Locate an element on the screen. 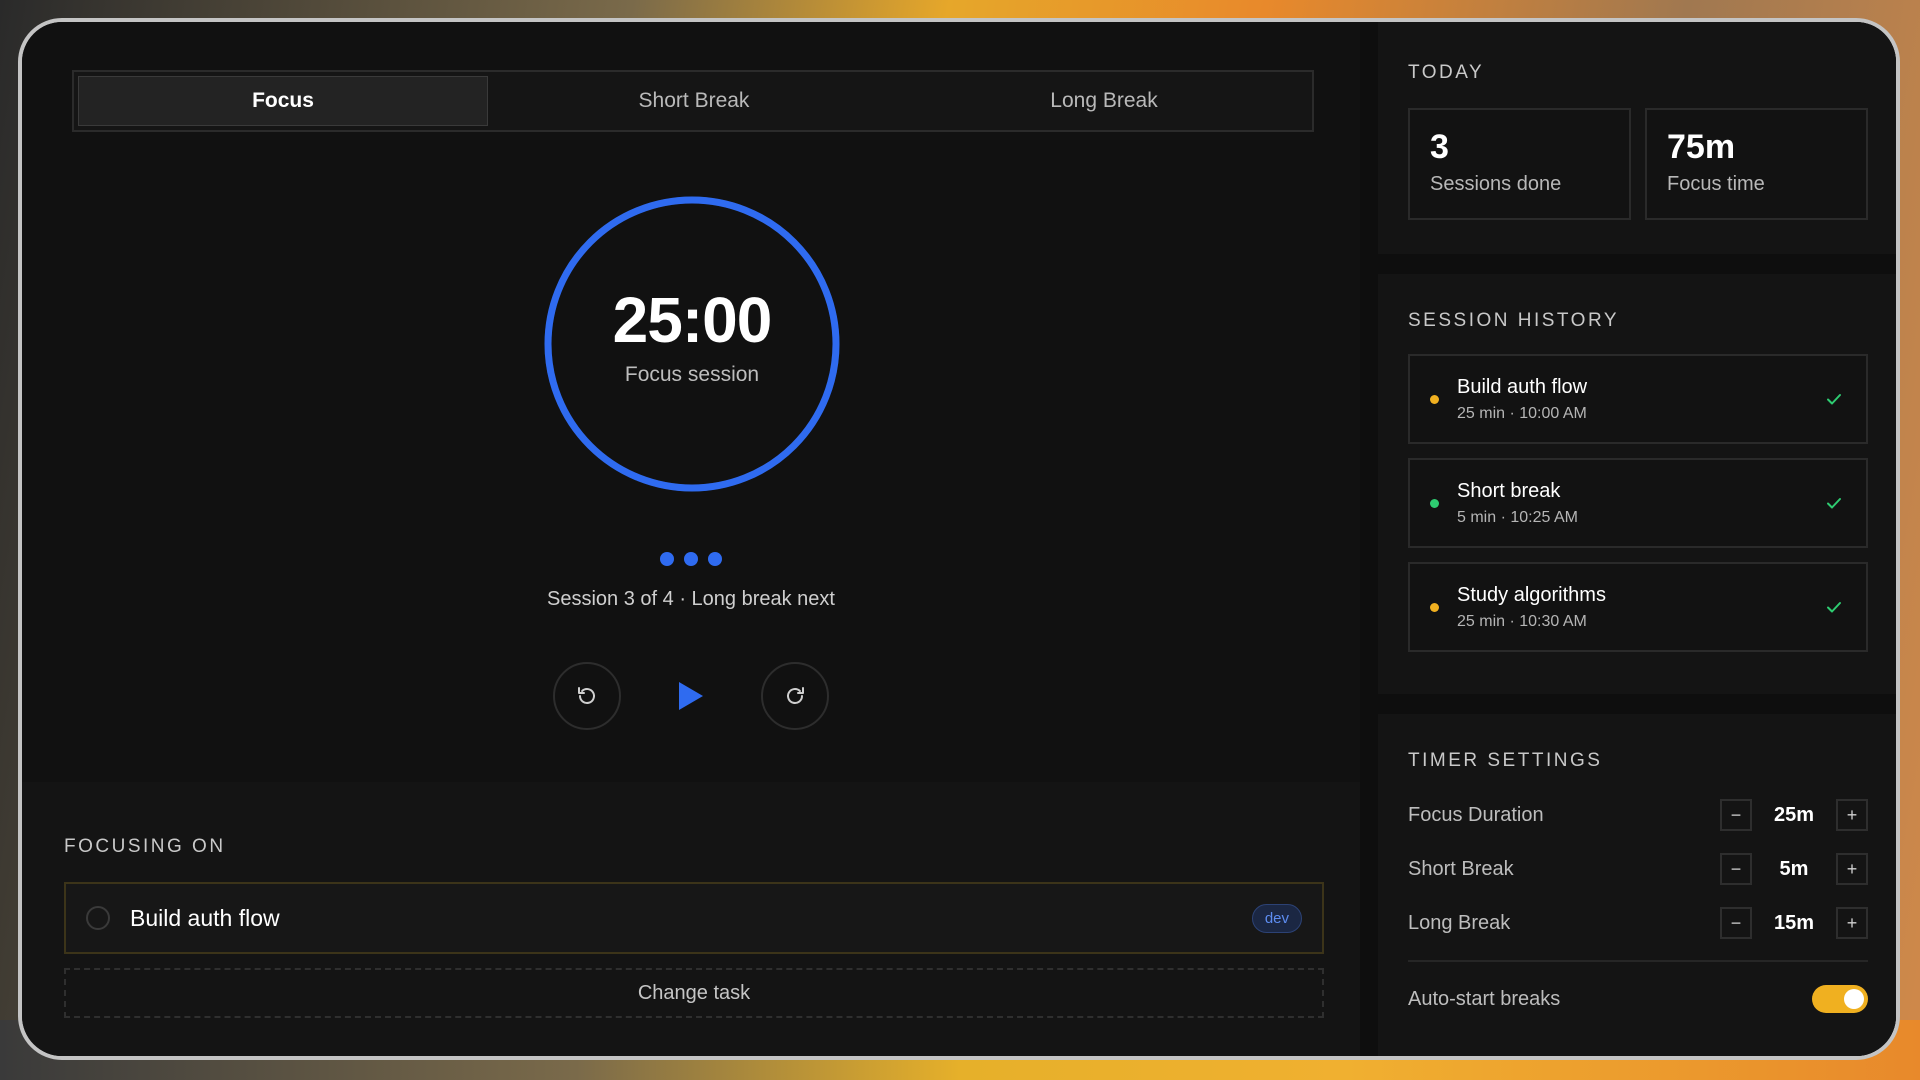 This screenshot has width=1920, height=1080. setting-long-break: Long Break − 15m + is located at coordinates (1638, 923).